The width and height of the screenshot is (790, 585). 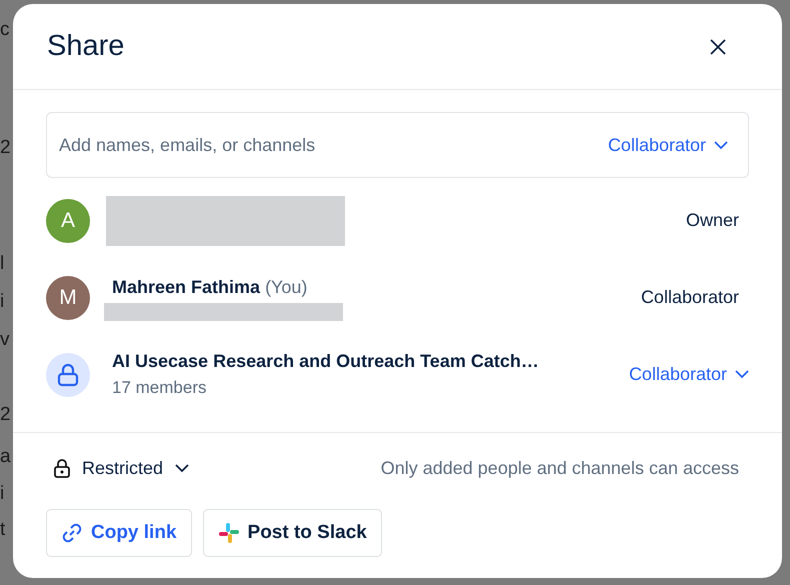 What do you see at coordinates (5, 339) in the screenshot?
I see `background-text: v` at bounding box center [5, 339].